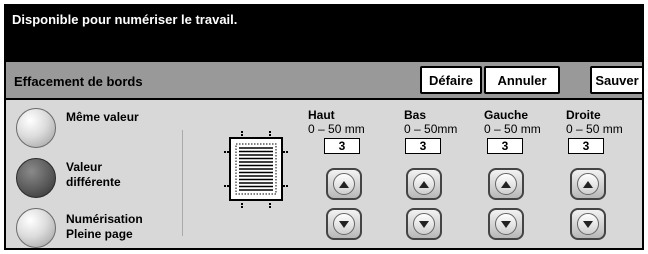 The image size is (648, 254). I want to click on left-edge-range: 0 – 50 mm, so click(512, 129).